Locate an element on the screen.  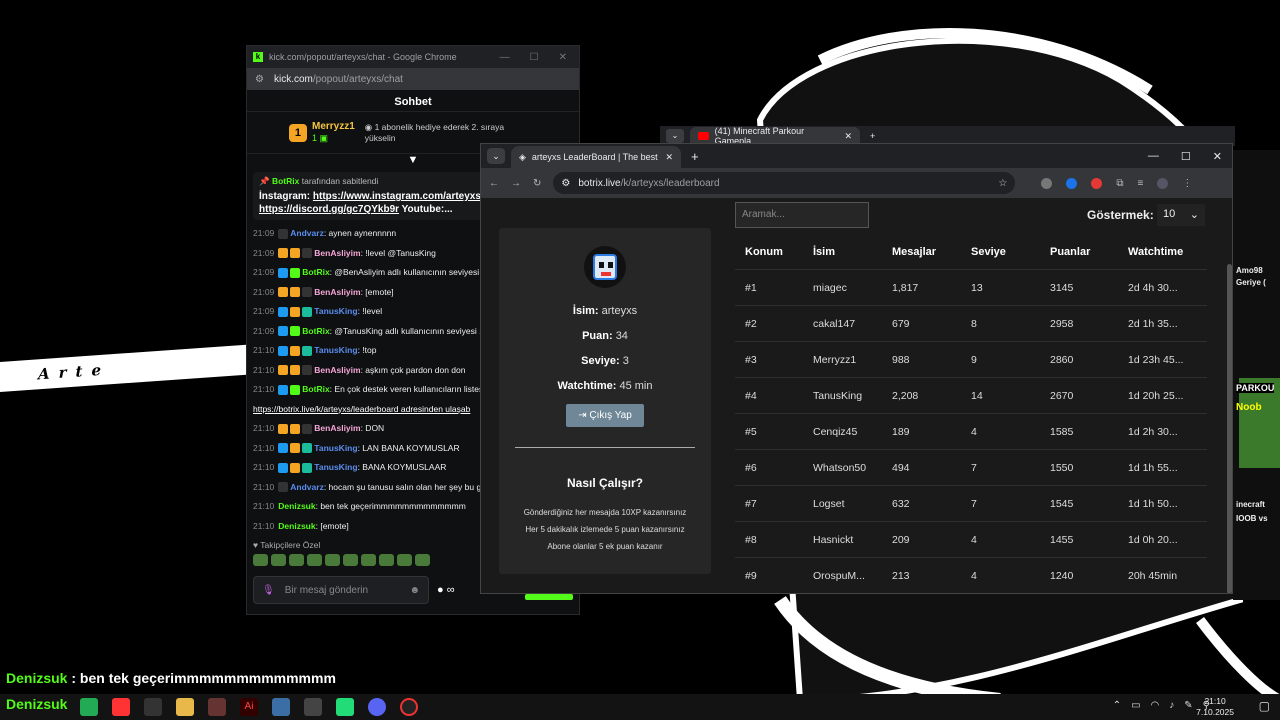
points-icon: ● is located at coordinates (440, 590).